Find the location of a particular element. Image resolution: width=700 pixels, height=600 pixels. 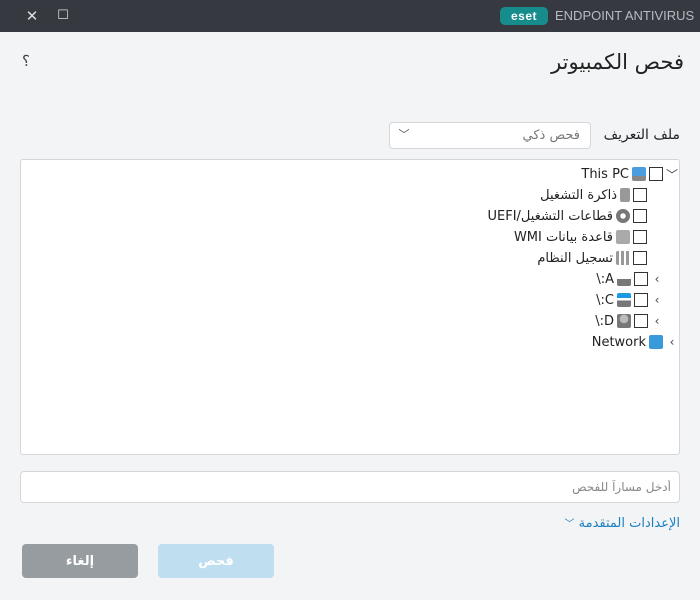

profile-label: ملف التعريف is located at coordinates (641, 135).